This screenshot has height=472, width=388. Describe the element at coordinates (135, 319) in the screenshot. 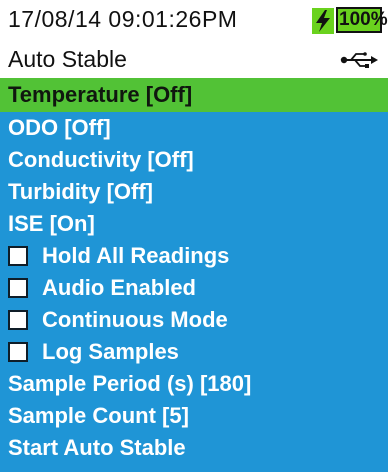

I see `menu-item-label: Continuous Mode` at that location.